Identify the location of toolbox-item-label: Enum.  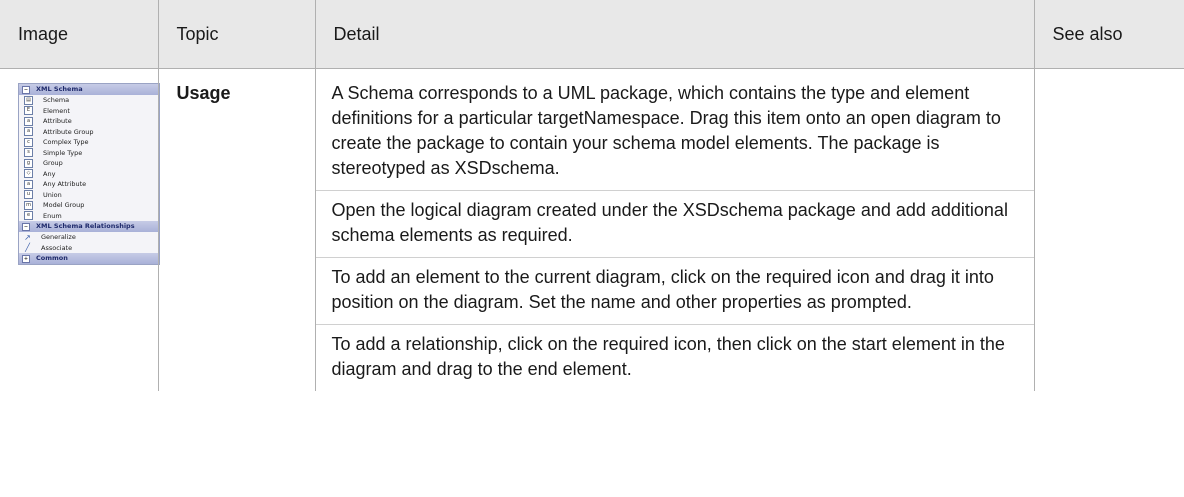
(52, 215).